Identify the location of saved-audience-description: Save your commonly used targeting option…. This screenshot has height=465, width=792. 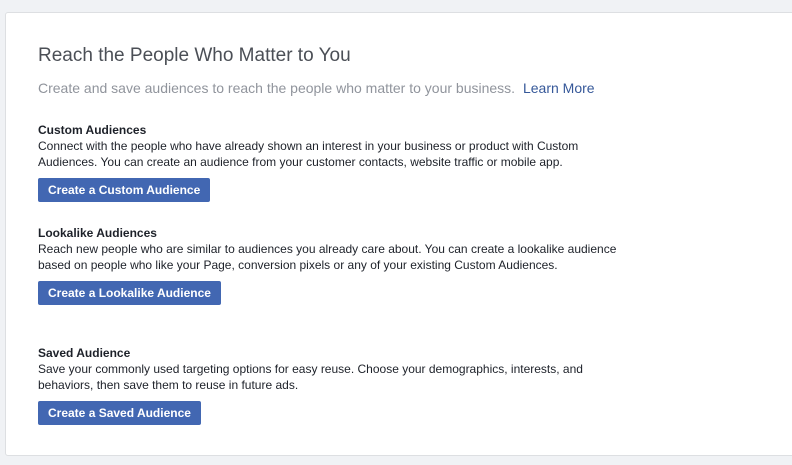
(310, 377).